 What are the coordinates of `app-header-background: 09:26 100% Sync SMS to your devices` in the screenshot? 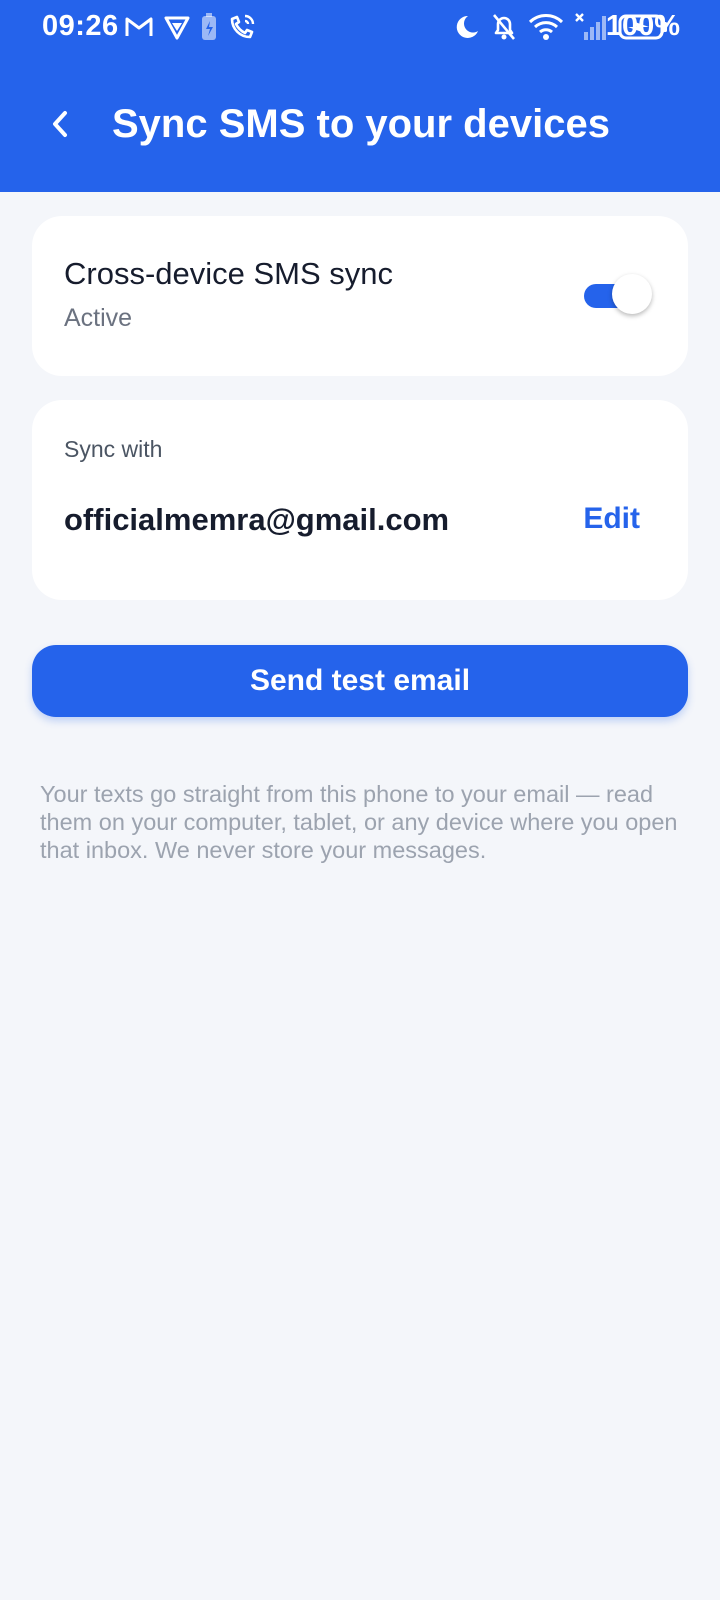 It's located at (360, 96).